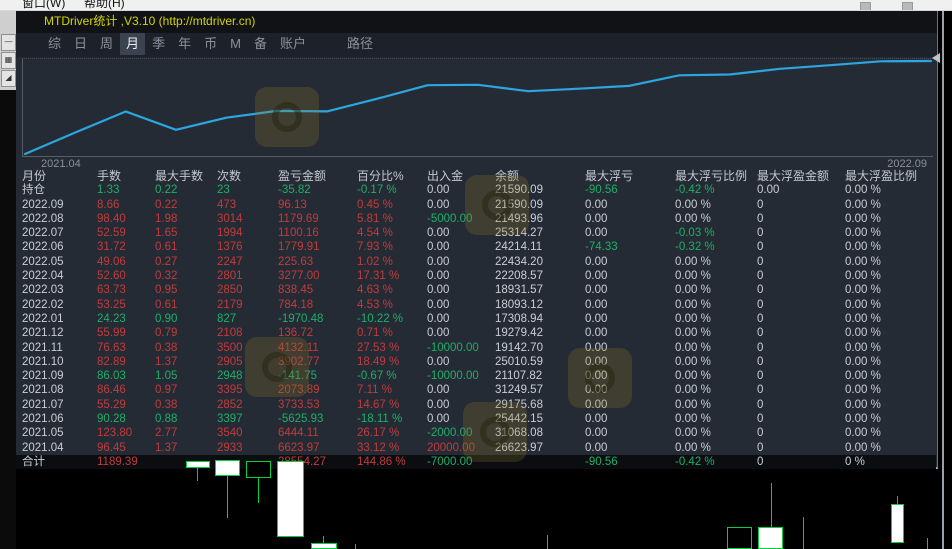 This screenshot has height=549, width=952. What do you see at coordinates (111, 276) in the screenshot?
I see `cell-0: 52.60` at bounding box center [111, 276].